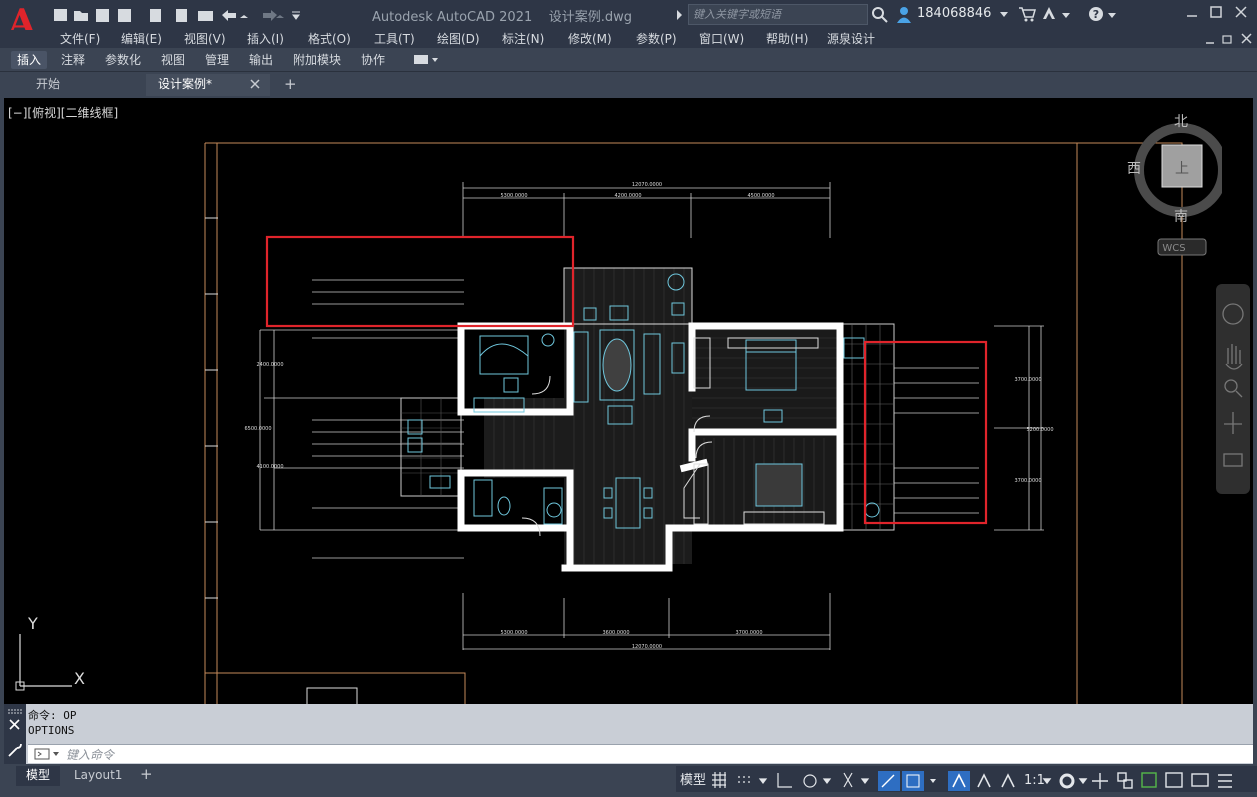  Describe the element at coordinates (693, 781) in the screenshot. I see `model-space-button: 模型` at that location.